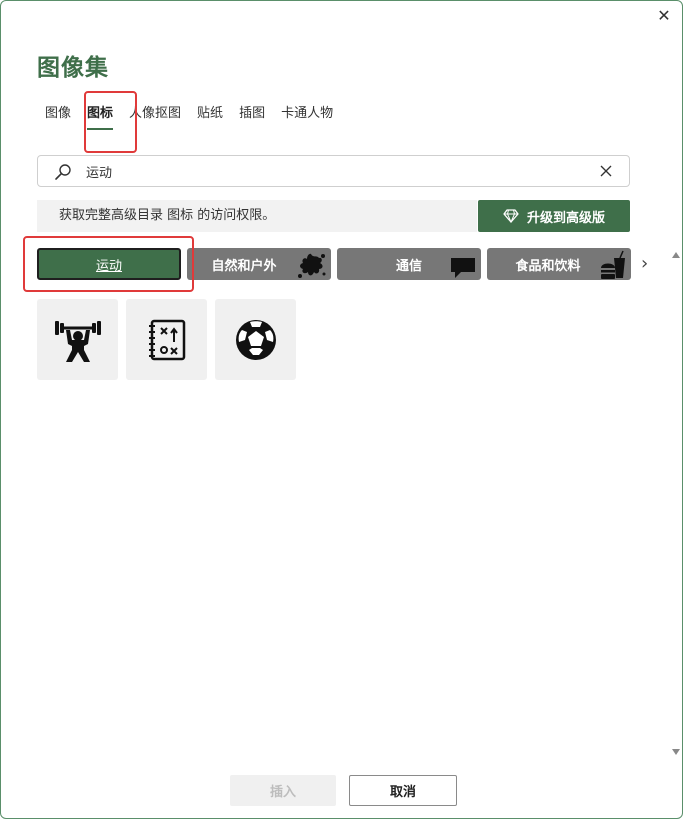  I want to click on category-label: 自然和户外, so click(244, 266).